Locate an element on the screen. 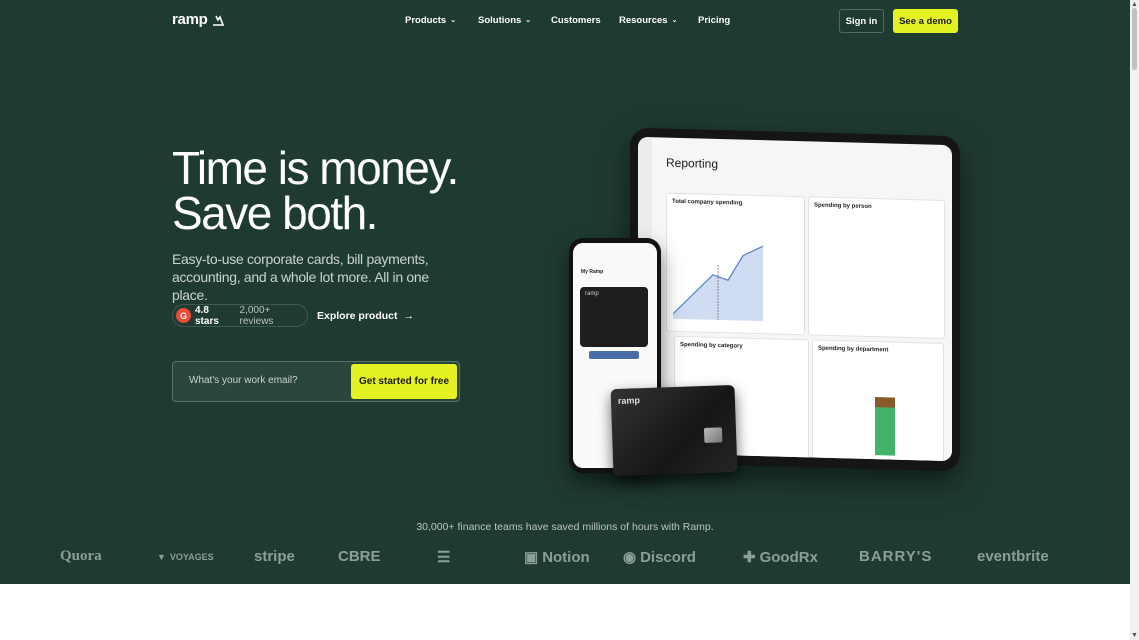 This screenshot has width=1139, height=640. spending-by-department-card: Spending by department is located at coordinates (878, 400).